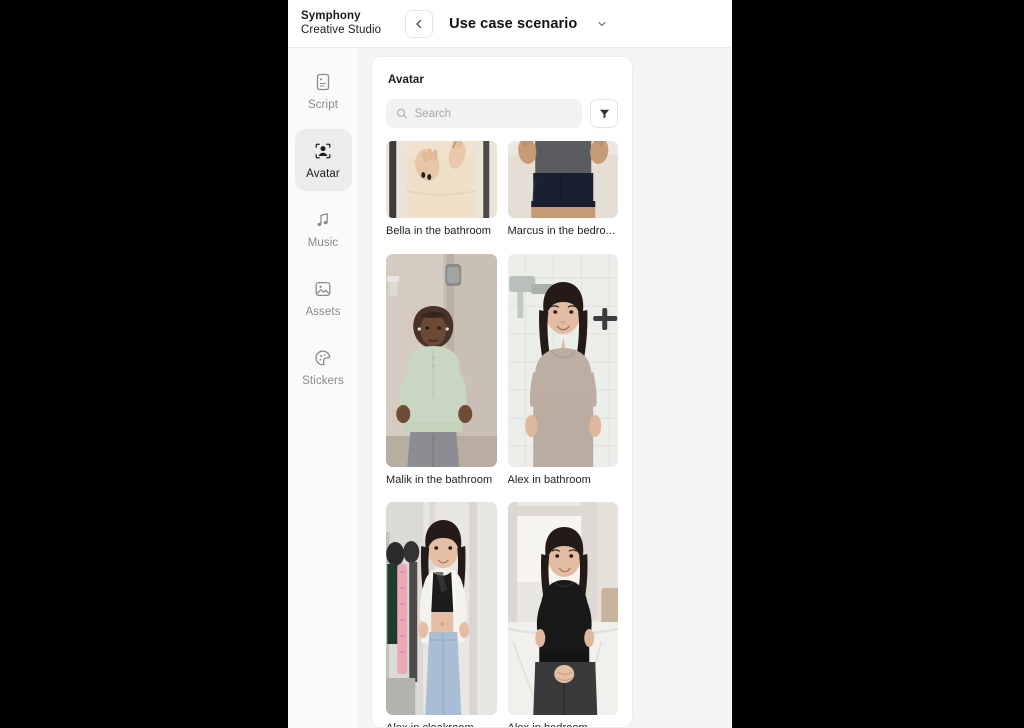 The height and width of the screenshot is (728, 1024). Describe the element at coordinates (323, 288) in the screenshot. I see `assets-icon` at that location.